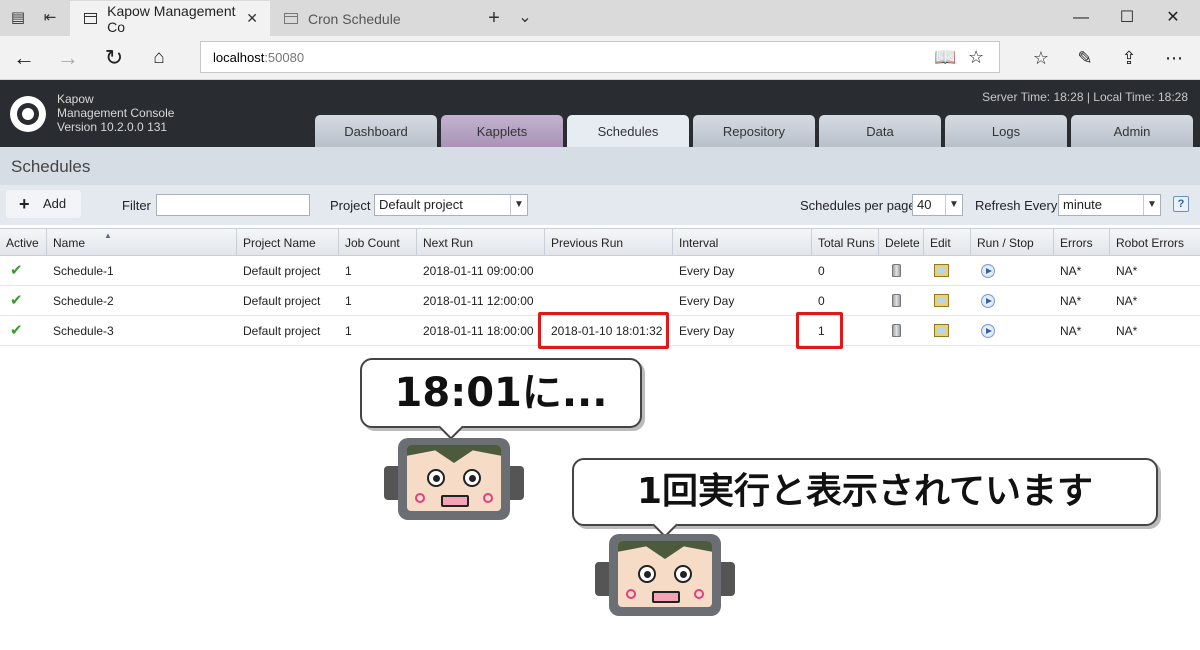 The image size is (1200, 650). What do you see at coordinates (43, 204) in the screenshot?
I see `add-schedule-button: + Add` at bounding box center [43, 204].